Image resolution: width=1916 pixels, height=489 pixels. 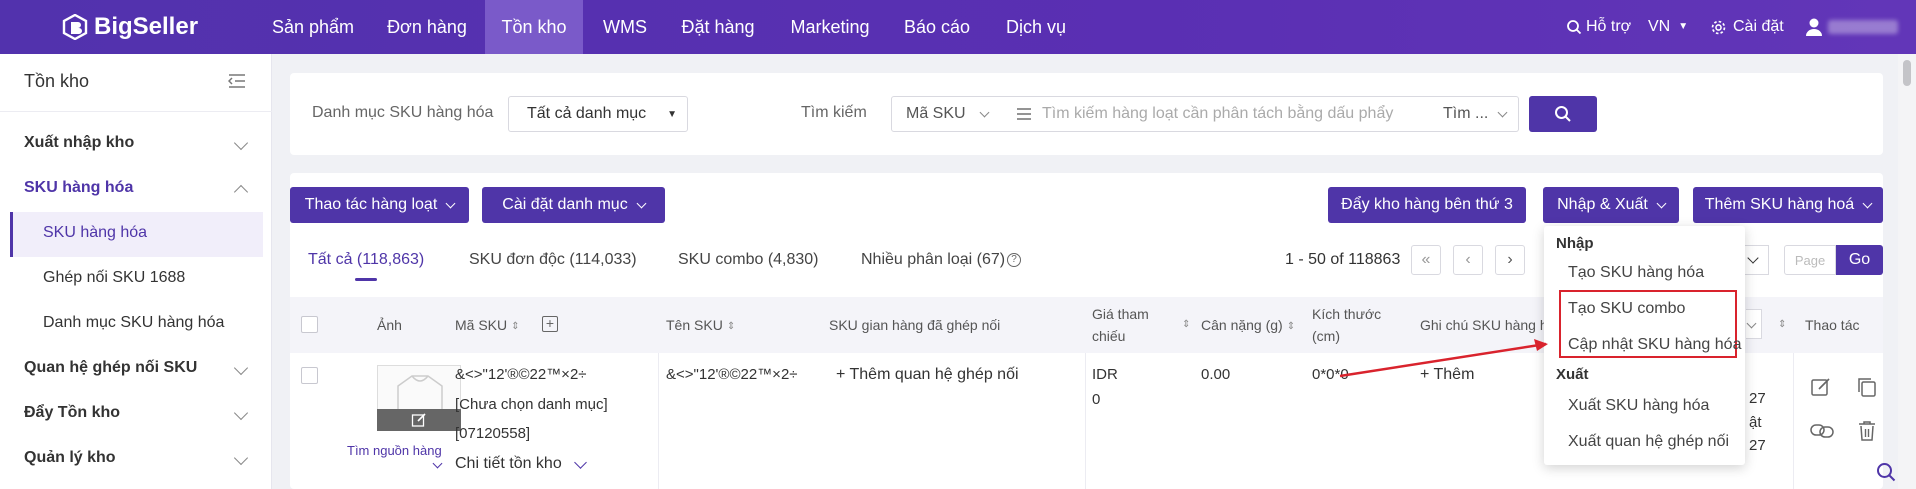 What do you see at coordinates (1654, 345) in the screenshot?
I see `menu-item-update-sku: Cập nhật SKU hàng hóa` at bounding box center [1654, 345].